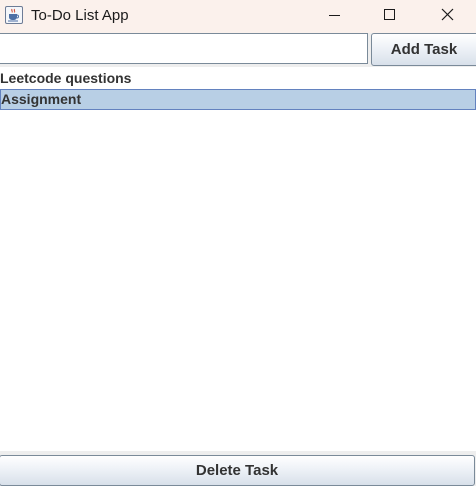 Image resolution: width=476 pixels, height=486 pixels. I want to click on minimize-icon, so click(334, 15).